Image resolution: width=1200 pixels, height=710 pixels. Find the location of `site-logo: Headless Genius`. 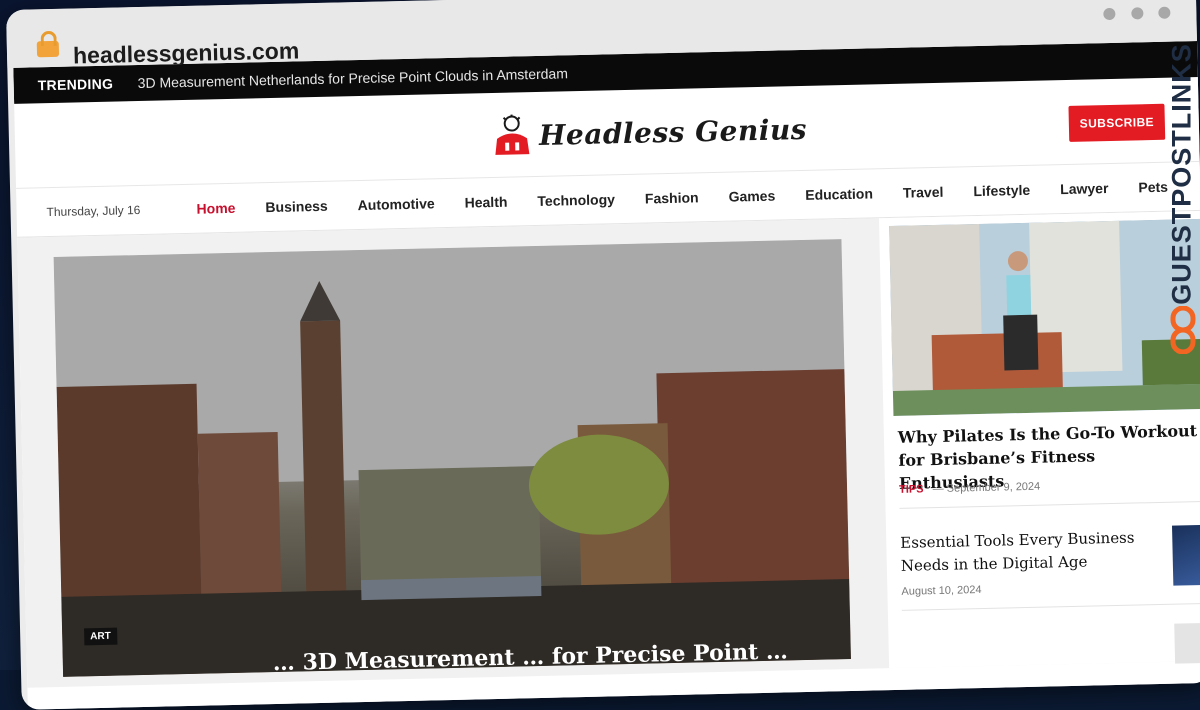

site-logo: Headless Genius is located at coordinates (649, 132).